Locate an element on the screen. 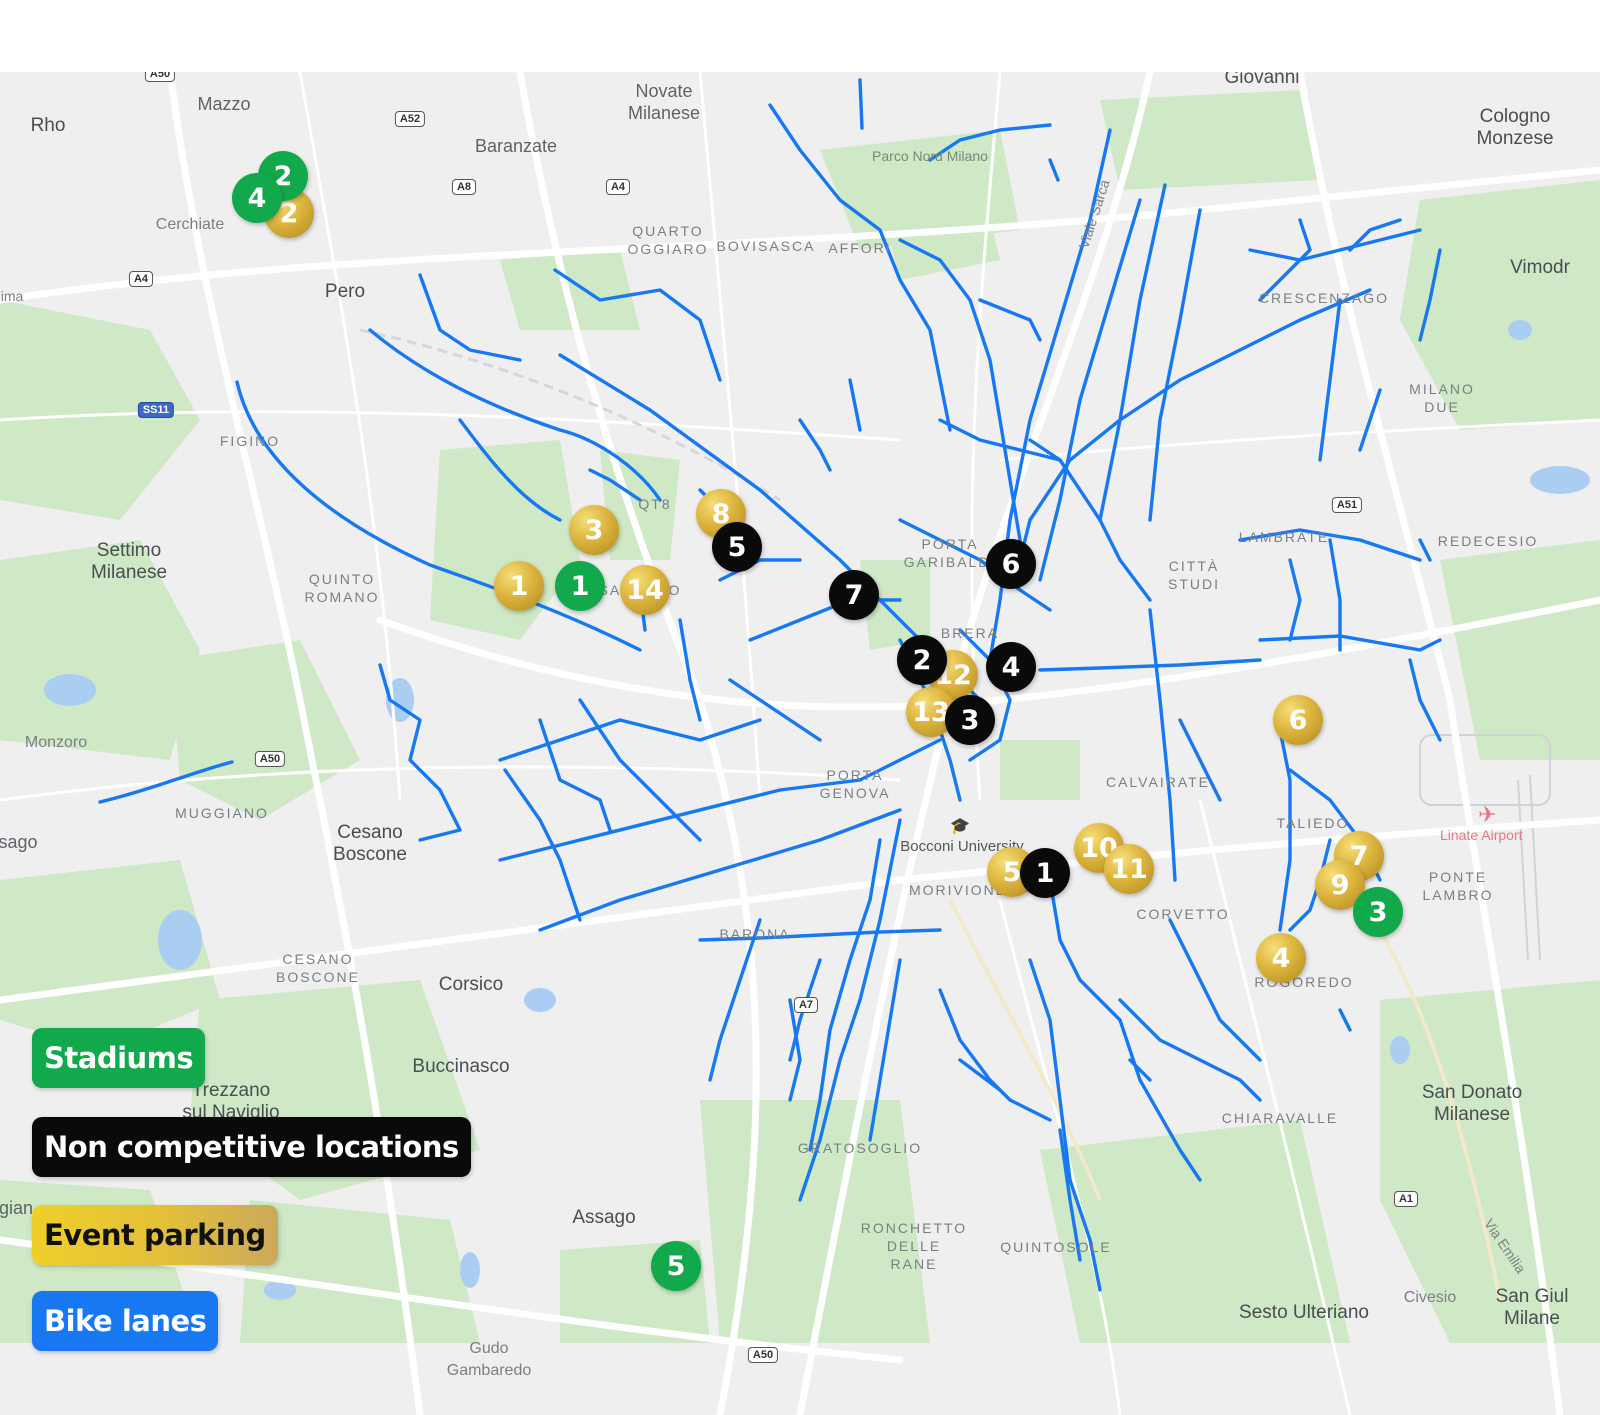  place-label-gian: gian is located at coordinates (17, 1208).